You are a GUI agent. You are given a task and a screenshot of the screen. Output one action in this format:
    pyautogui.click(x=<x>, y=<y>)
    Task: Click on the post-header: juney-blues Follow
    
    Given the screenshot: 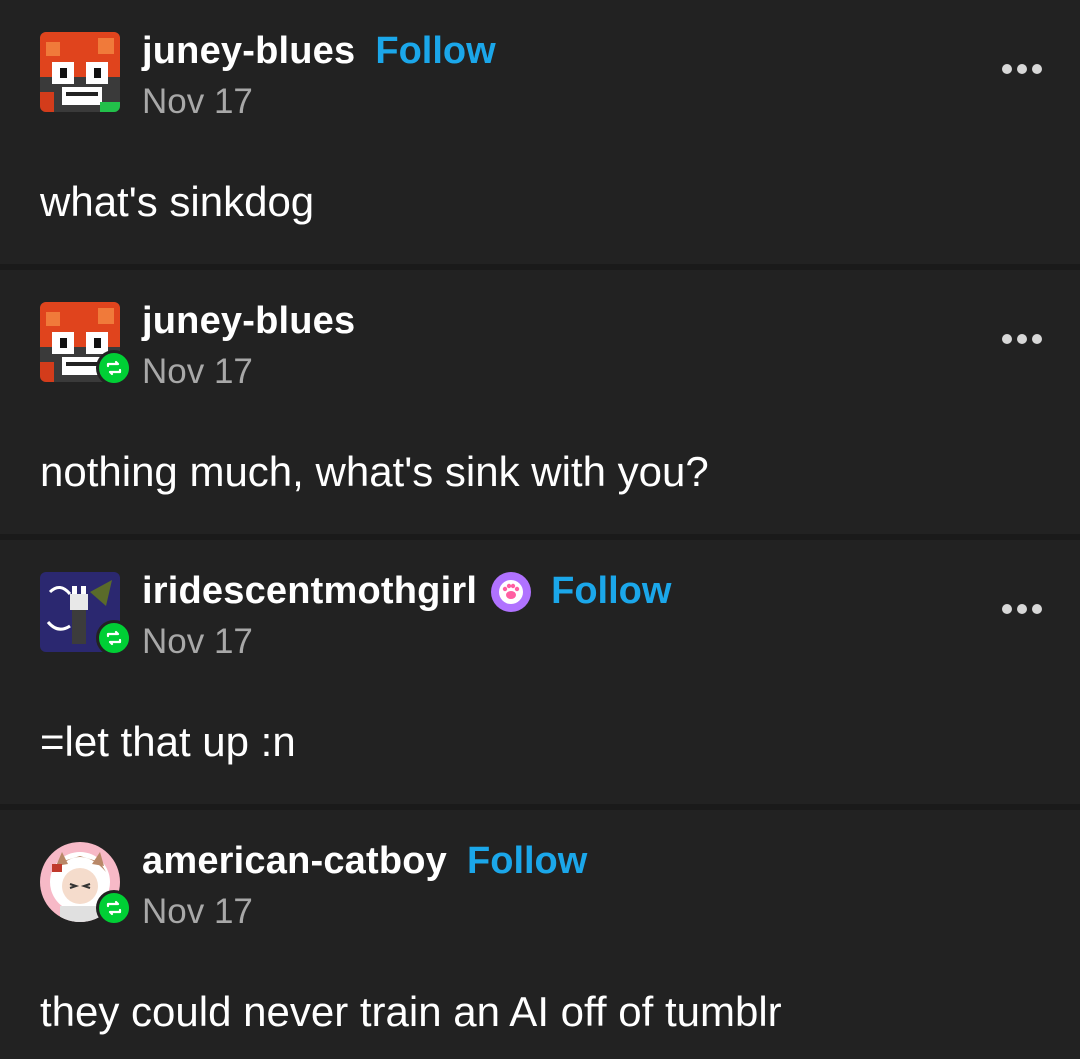 What is the action you would take?
    pyautogui.click(x=319, y=51)
    